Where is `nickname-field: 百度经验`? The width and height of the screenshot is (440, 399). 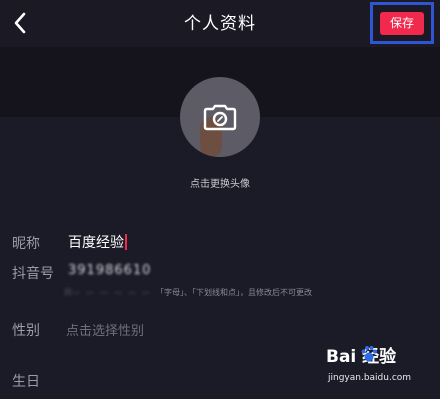
nickname-field: 百度经验 is located at coordinates (97, 242).